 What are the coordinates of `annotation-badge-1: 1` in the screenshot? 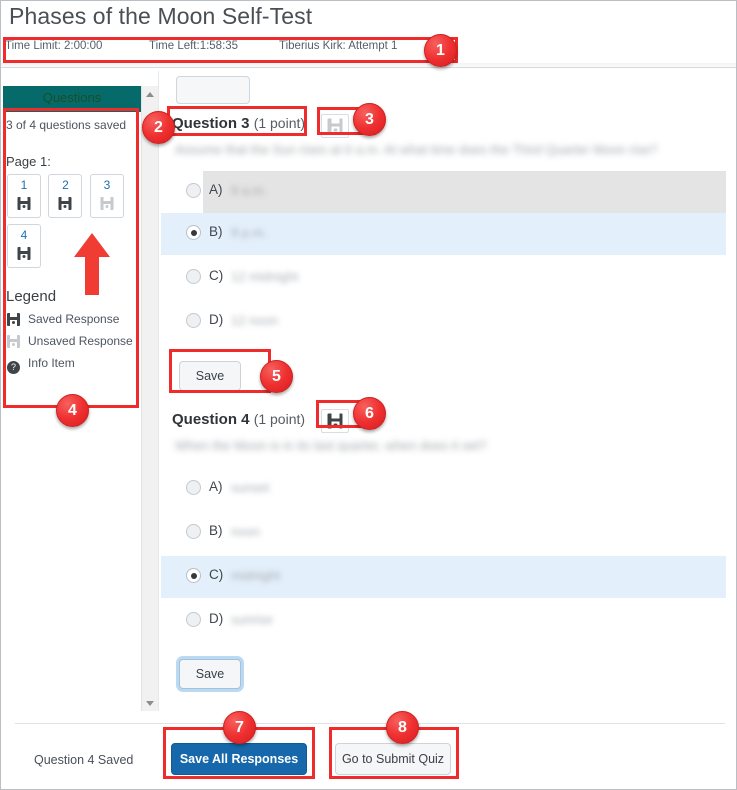 It's located at (440, 50).